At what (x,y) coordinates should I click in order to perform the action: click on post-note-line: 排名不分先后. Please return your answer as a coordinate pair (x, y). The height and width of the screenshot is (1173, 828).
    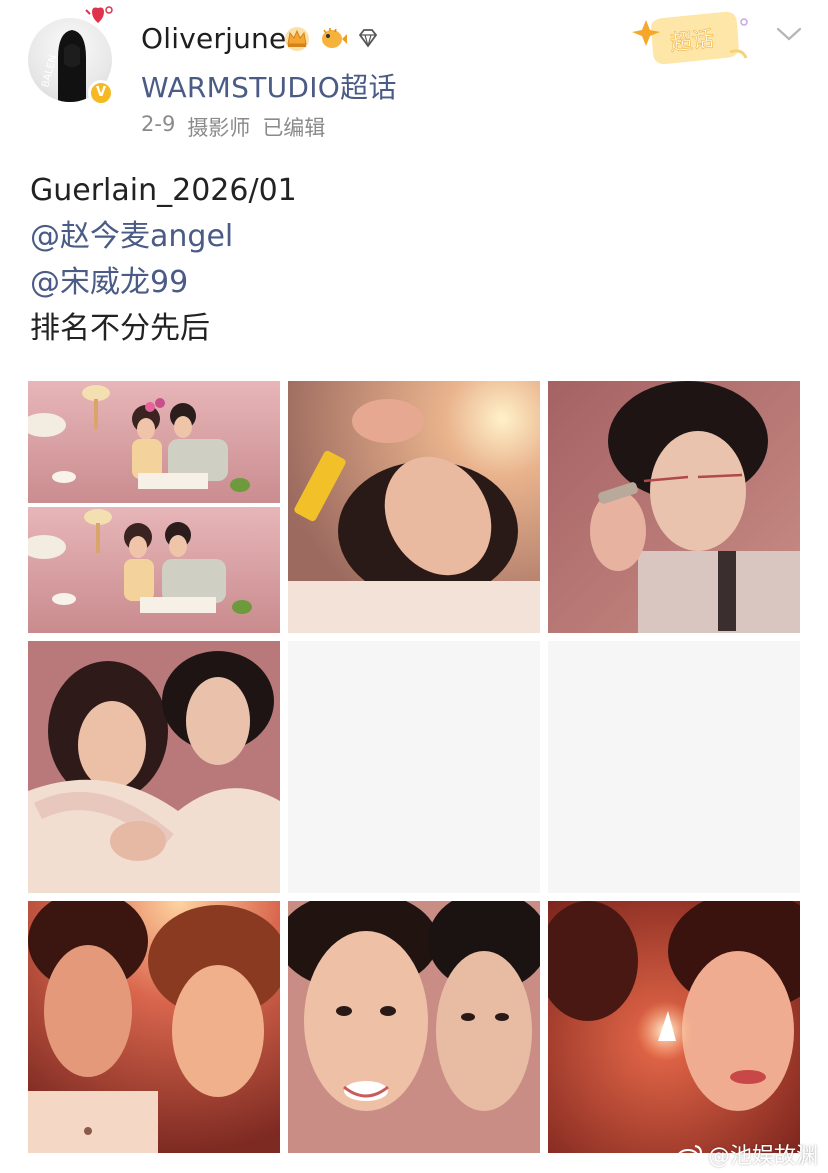
    Looking at the image, I should click on (120, 328).